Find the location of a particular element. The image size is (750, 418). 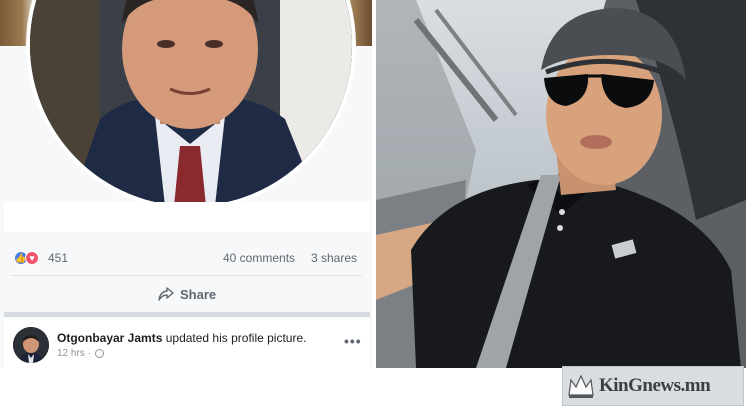

post-action-text: updated his profile picture. is located at coordinates (236, 338).